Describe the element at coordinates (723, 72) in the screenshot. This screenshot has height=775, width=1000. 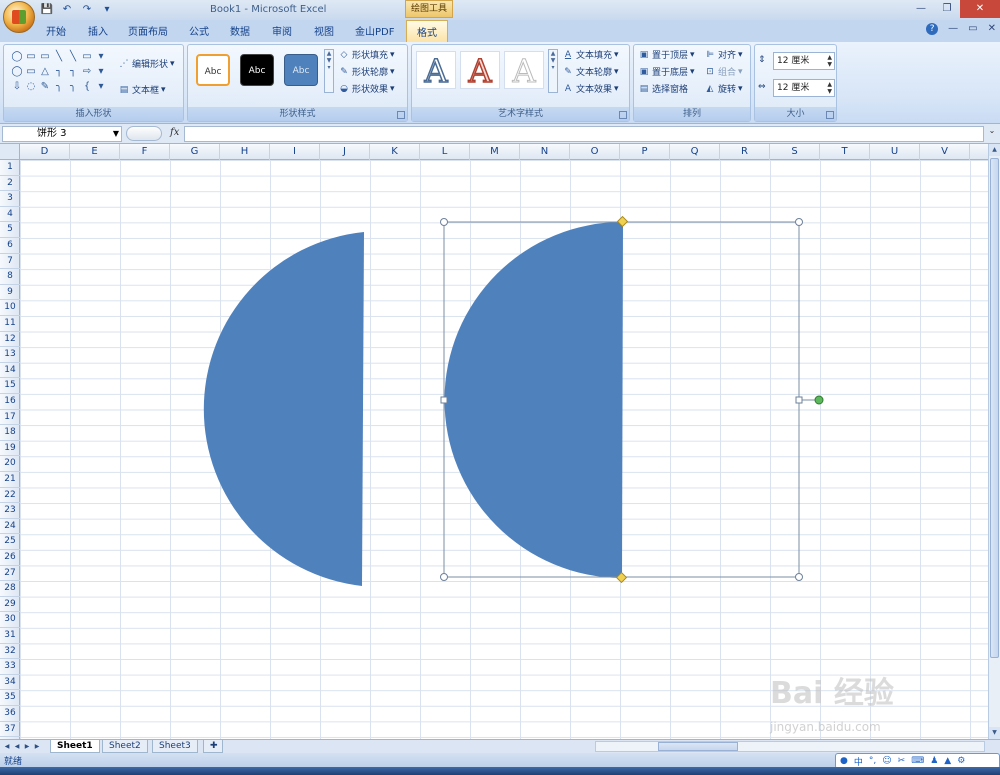
I see `group-button: ⊡ 组合 ▾` at that location.